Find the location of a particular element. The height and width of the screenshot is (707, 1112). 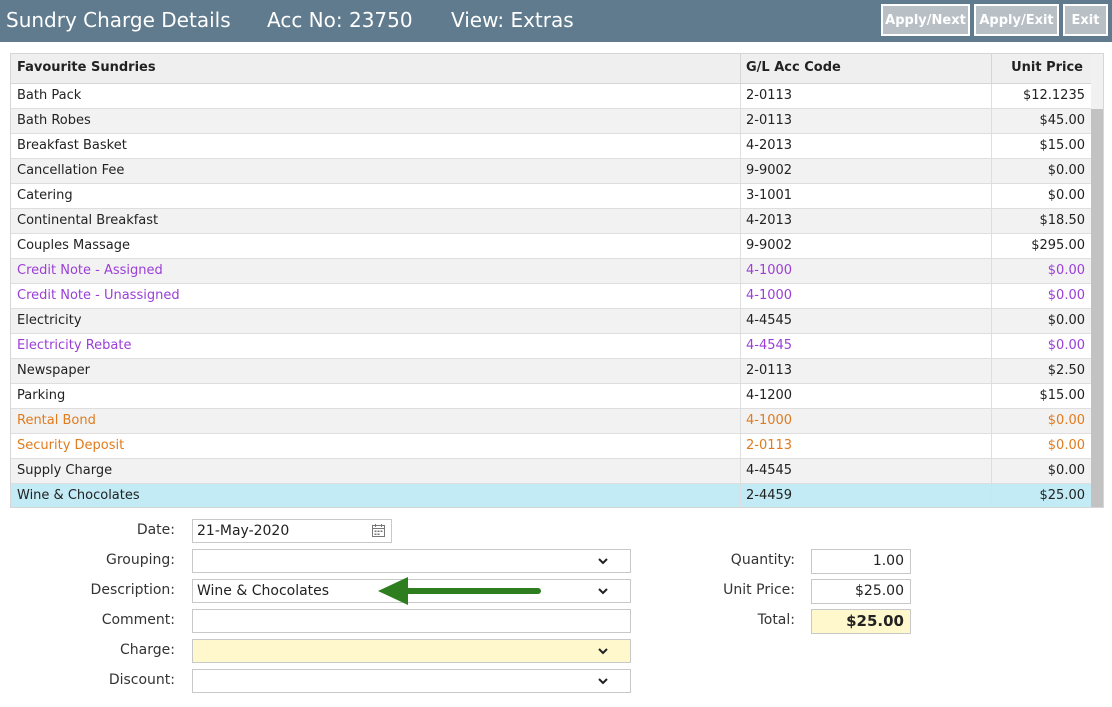

arrow-left-icon is located at coordinates (459, 591).